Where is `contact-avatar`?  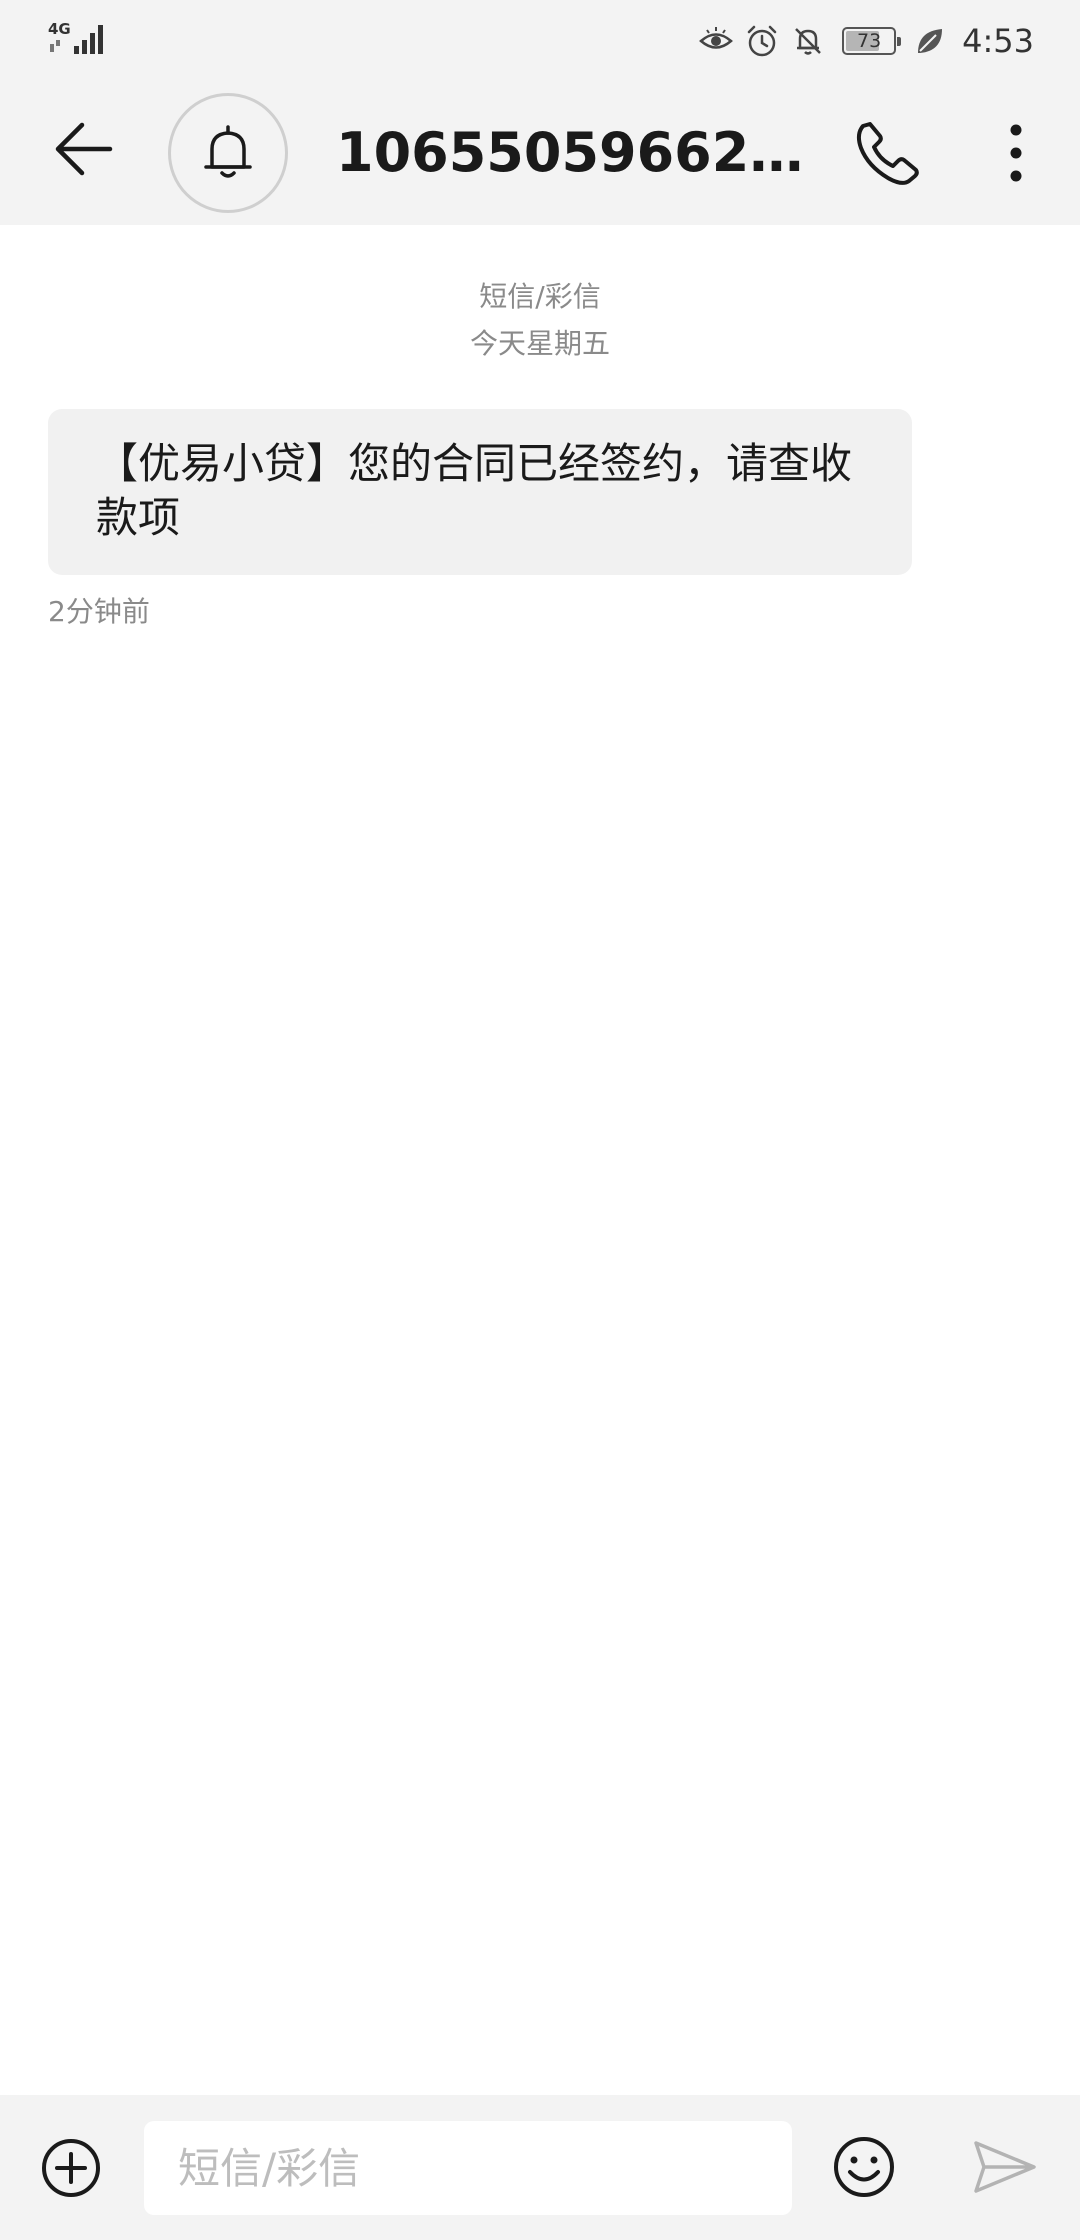 contact-avatar is located at coordinates (228, 153).